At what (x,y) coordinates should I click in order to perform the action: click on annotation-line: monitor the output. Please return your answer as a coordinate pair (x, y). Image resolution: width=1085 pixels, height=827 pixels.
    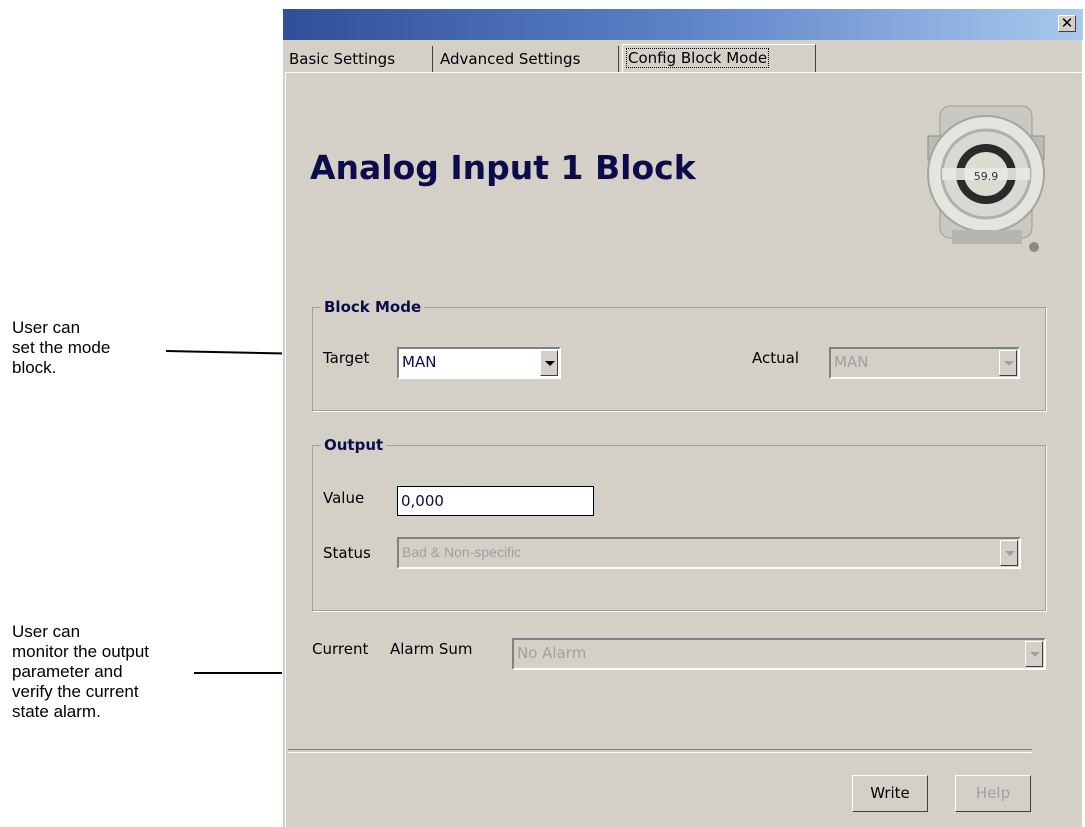
    Looking at the image, I should click on (81, 651).